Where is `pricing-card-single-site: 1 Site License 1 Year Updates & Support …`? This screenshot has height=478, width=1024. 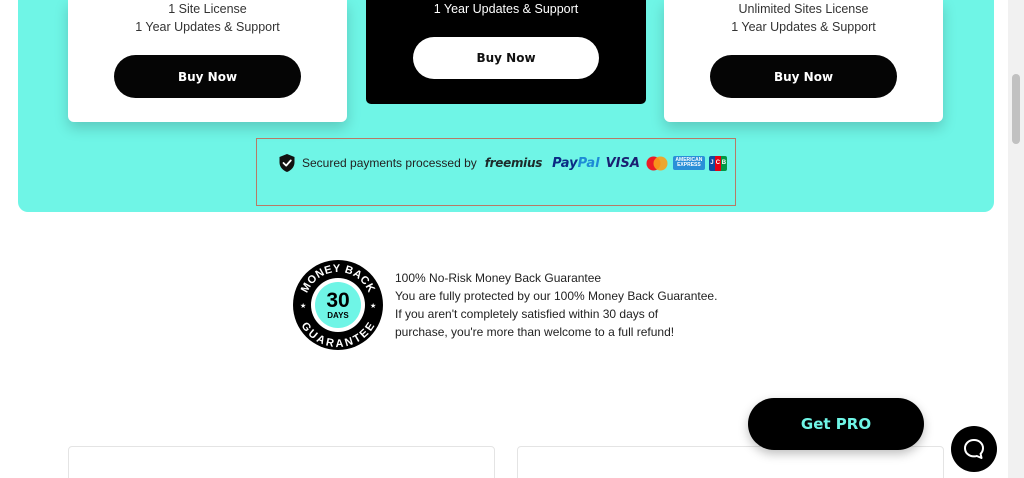
pricing-card-single-site: 1 Site License 1 Year Updates & Support … is located at coordinates (207, 61).